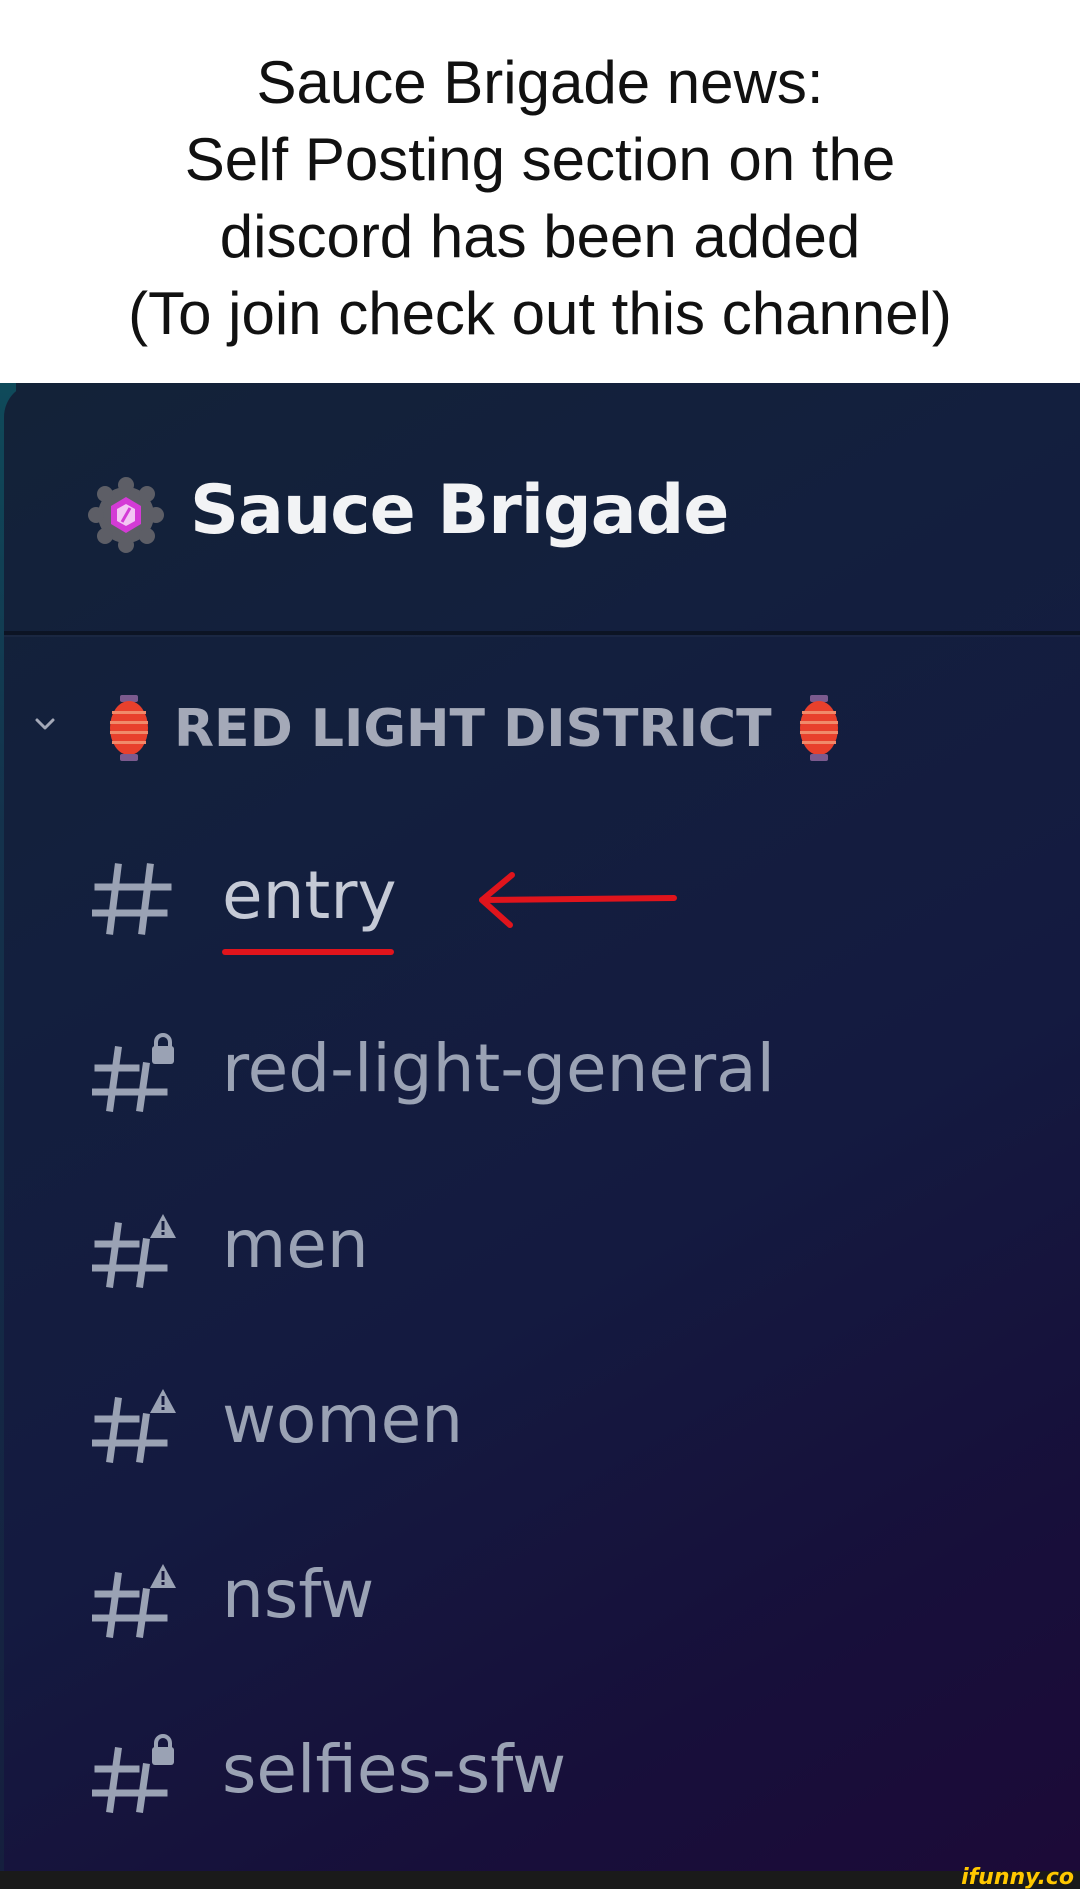 The height and width of the screenshot is (1890, 1080). Describe the element at coordinates (459, 510) in the screenshot. I see `server-name: Sauce Brigade` at that location.